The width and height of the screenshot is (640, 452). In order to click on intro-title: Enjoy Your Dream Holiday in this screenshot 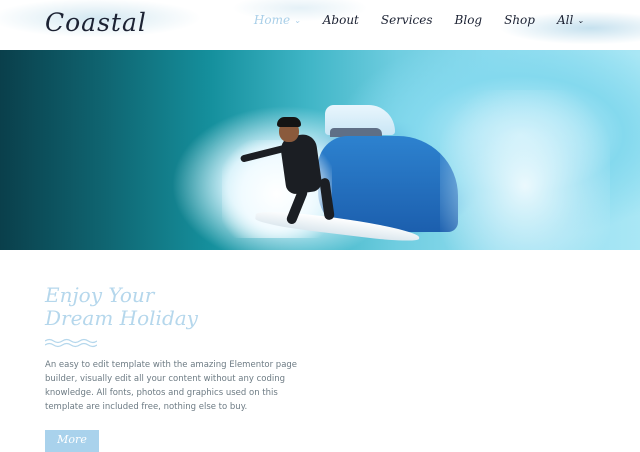, I will do `click(175, 307)`.